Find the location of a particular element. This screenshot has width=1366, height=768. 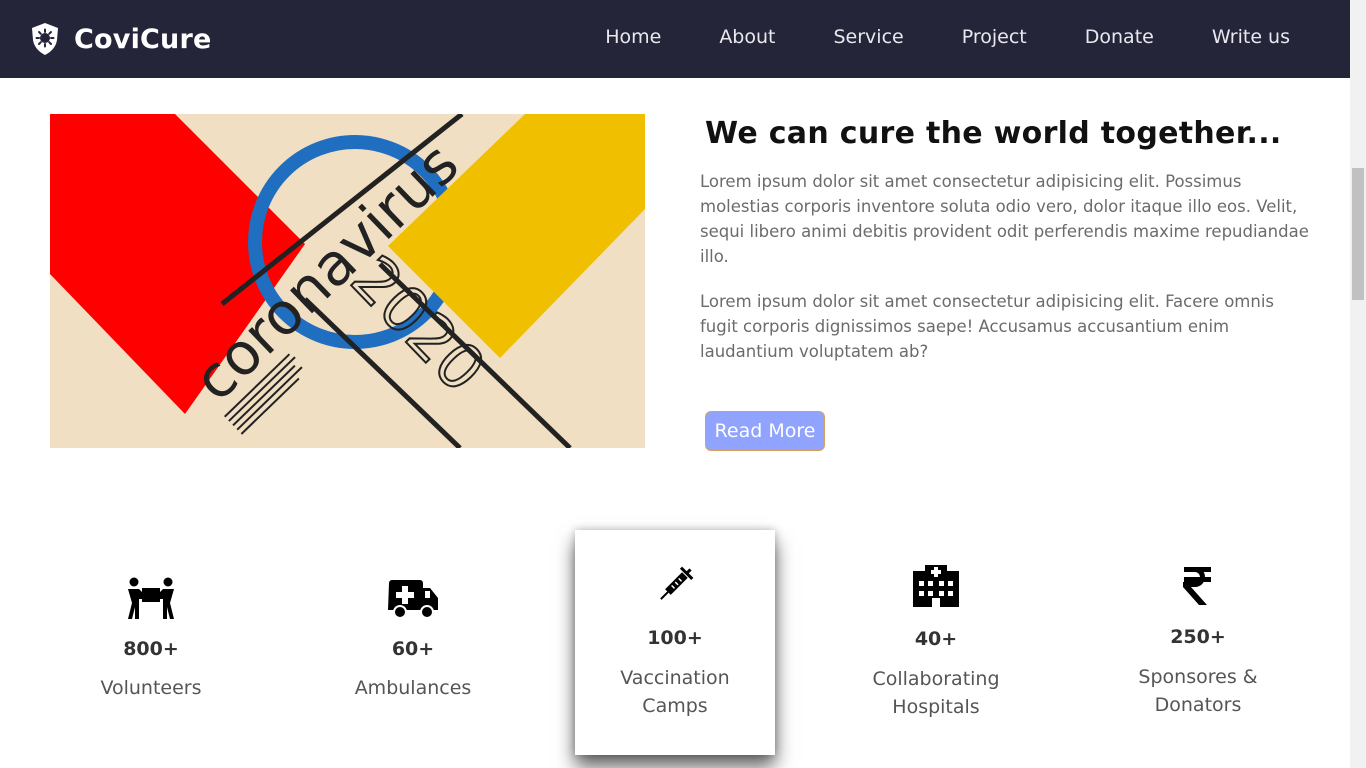

stat-hospitals: 40+ Collaborating Hospitals is located at coordinates (936, 642).